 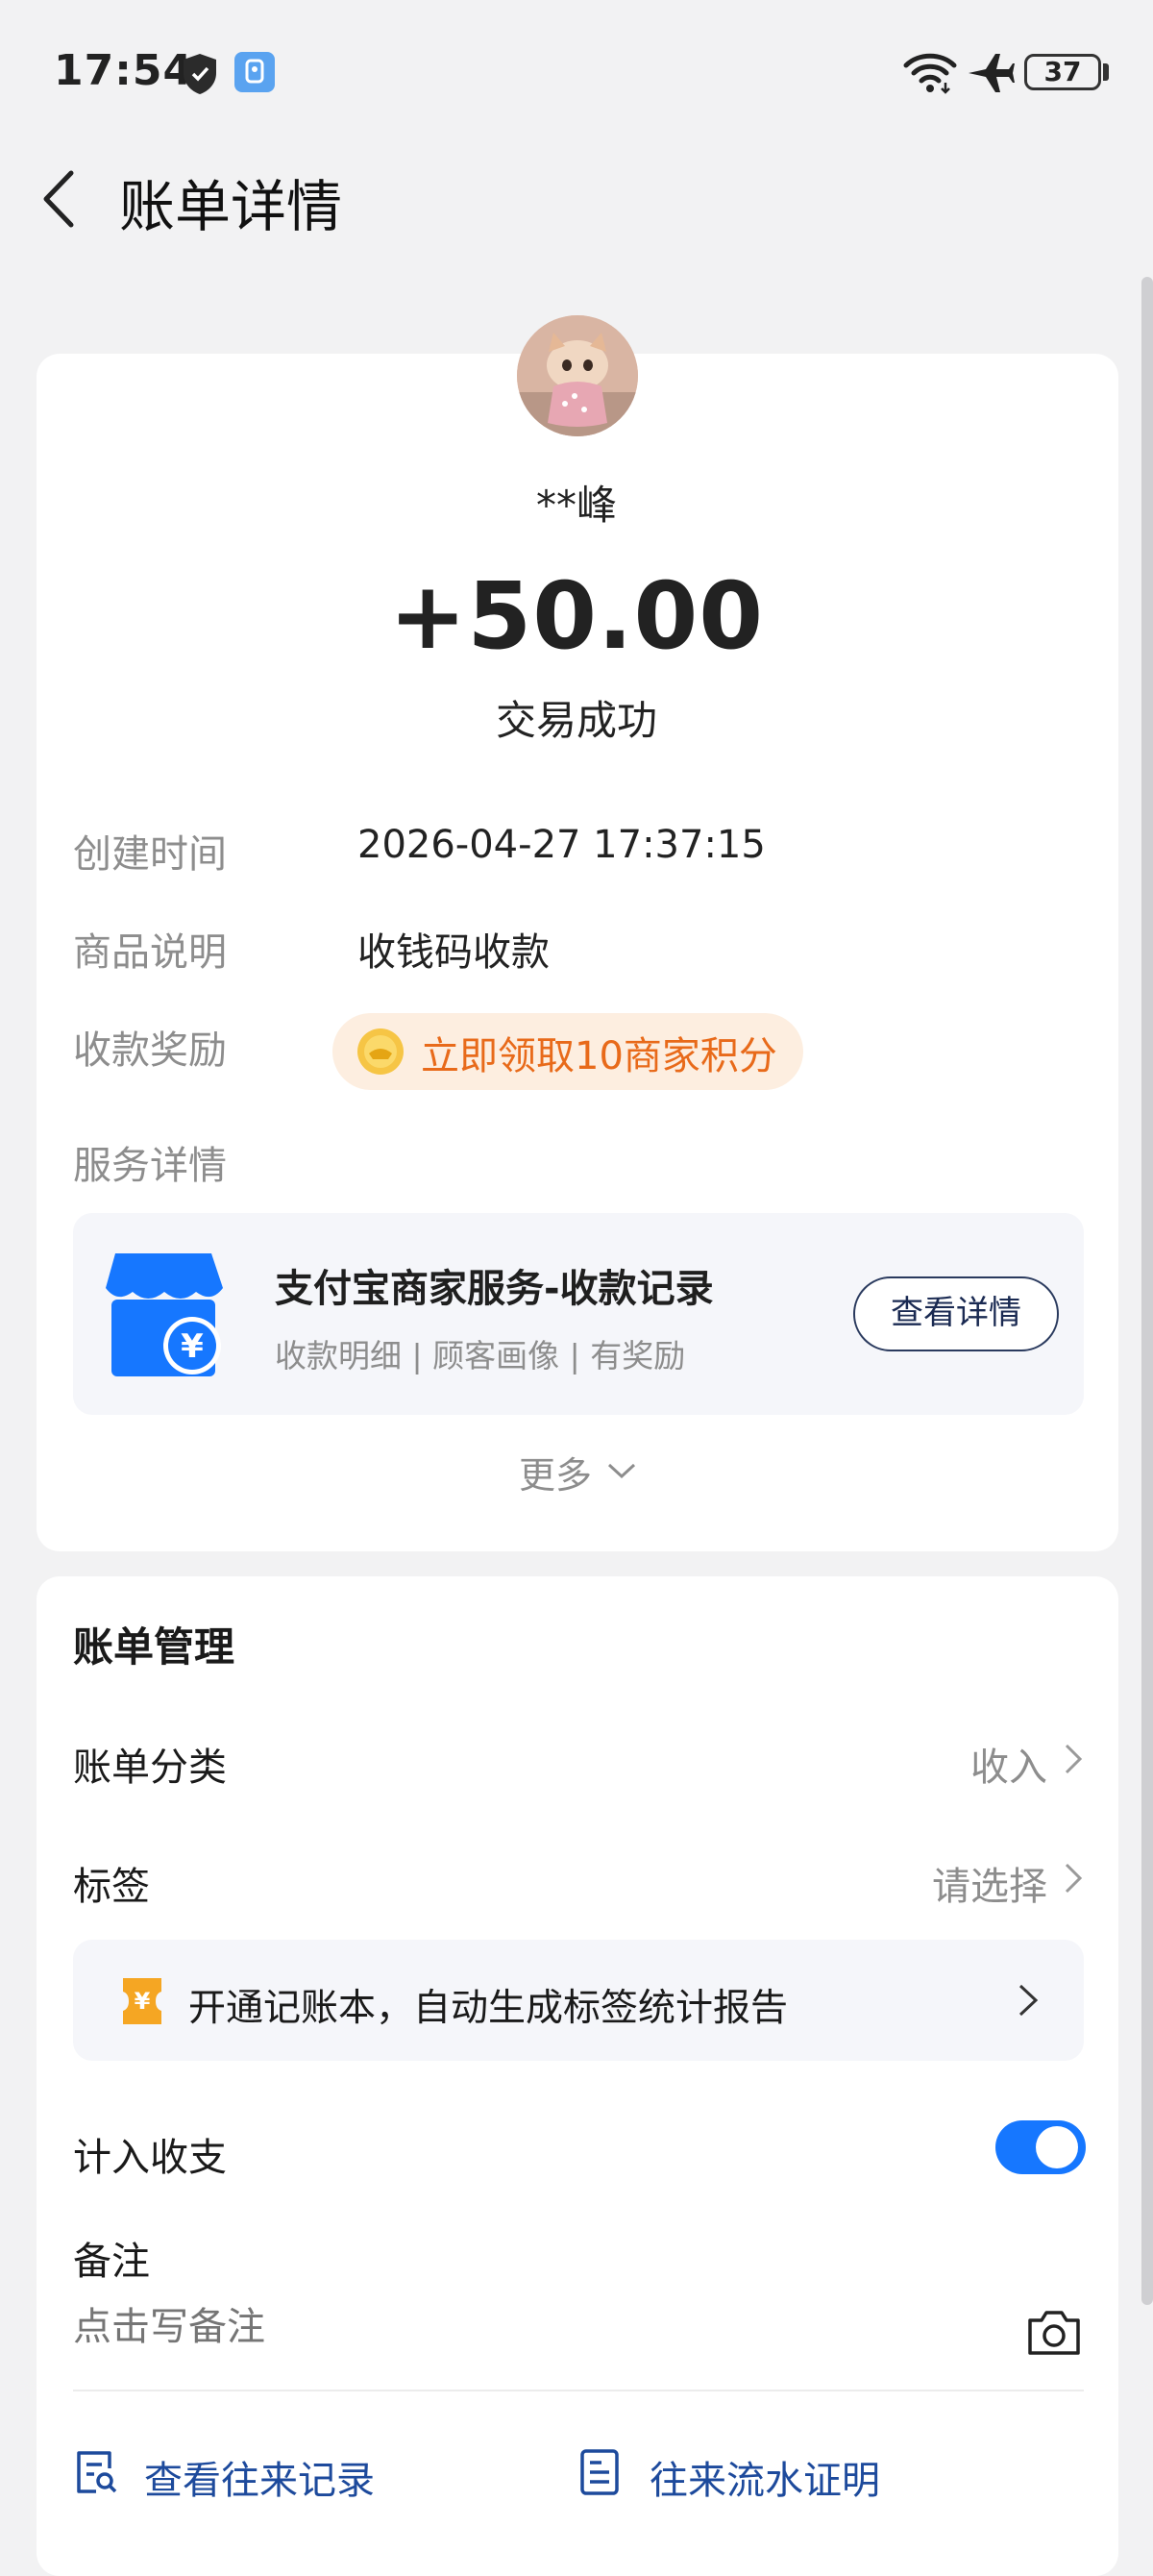 What do you see at coordinates (576, 505) in the screenshot?
I see `payer-name: **峰` at bounding box center [576, 505].